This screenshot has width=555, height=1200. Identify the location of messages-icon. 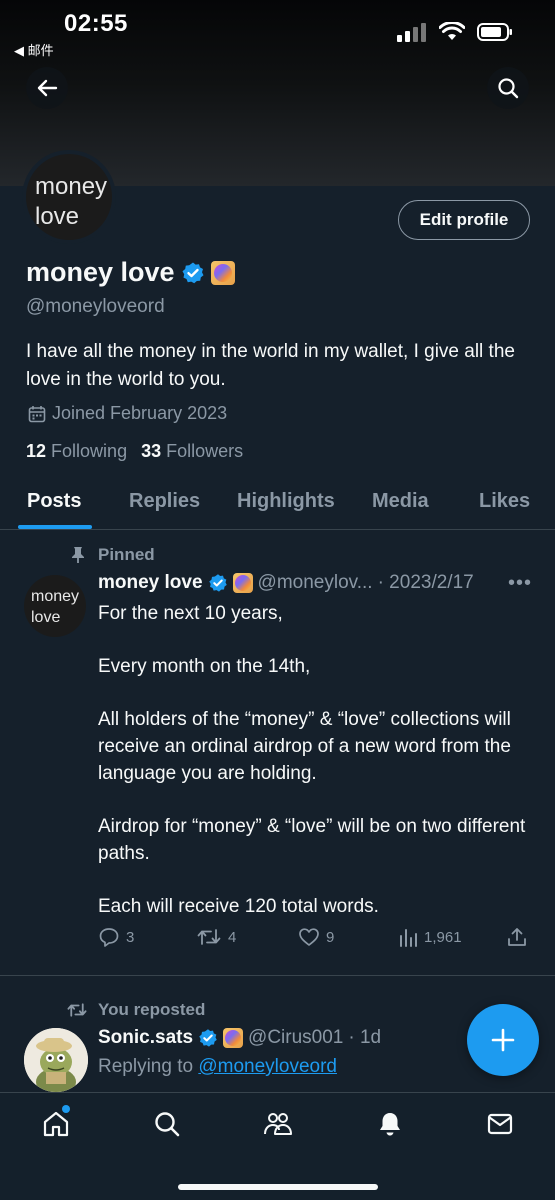
(500, 1124).